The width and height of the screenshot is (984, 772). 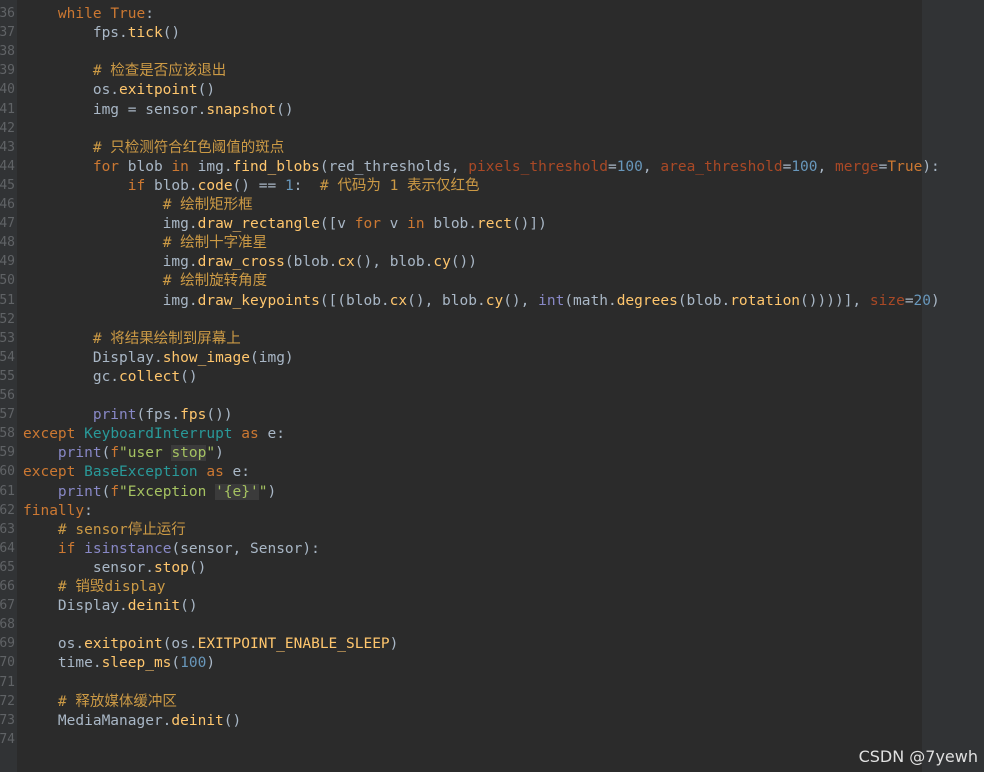 I want to click on code-token: '{e}', so click(x=237, y=491).